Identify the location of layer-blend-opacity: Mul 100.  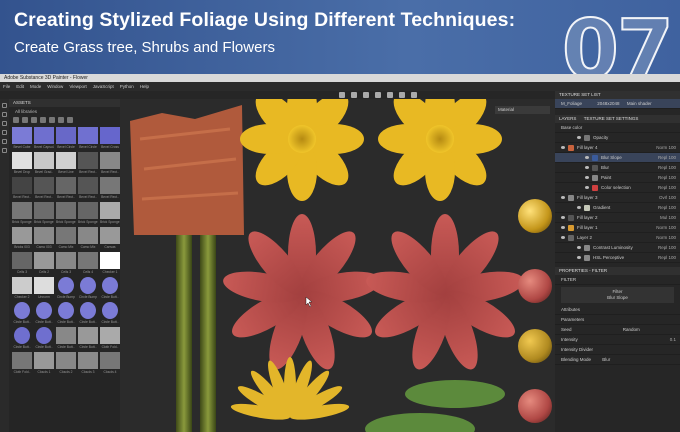
(668, 218).